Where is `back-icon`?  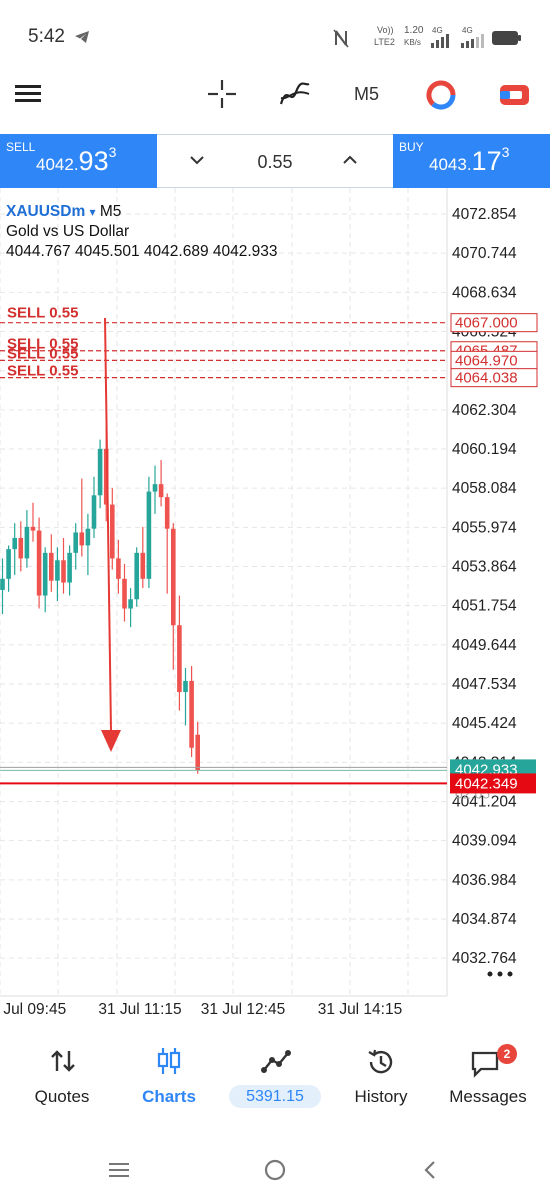 back-icon is located at coordinates (430, 1172).